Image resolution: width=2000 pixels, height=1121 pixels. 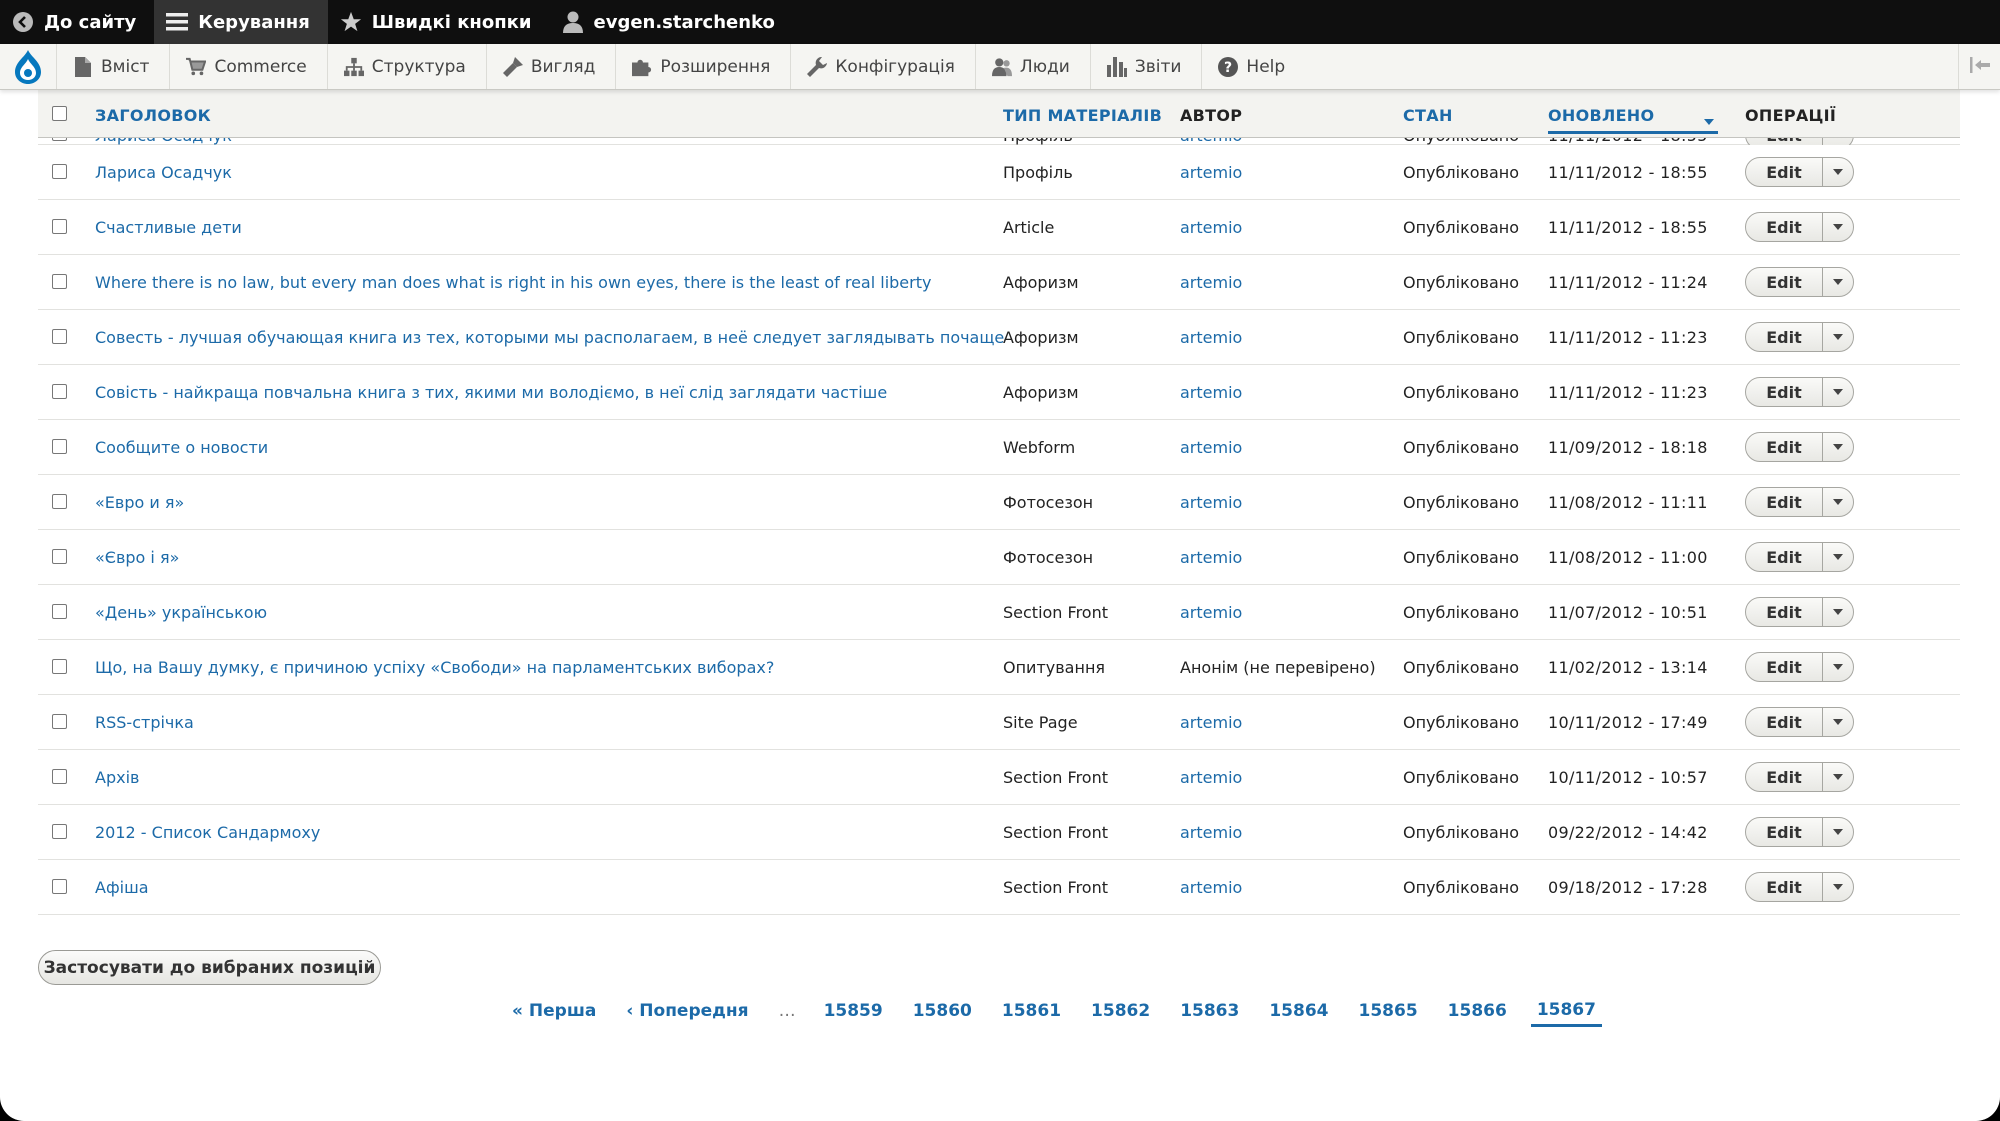 I want to click on manage-menu-tab: Керування, so click(x=241, y=22).